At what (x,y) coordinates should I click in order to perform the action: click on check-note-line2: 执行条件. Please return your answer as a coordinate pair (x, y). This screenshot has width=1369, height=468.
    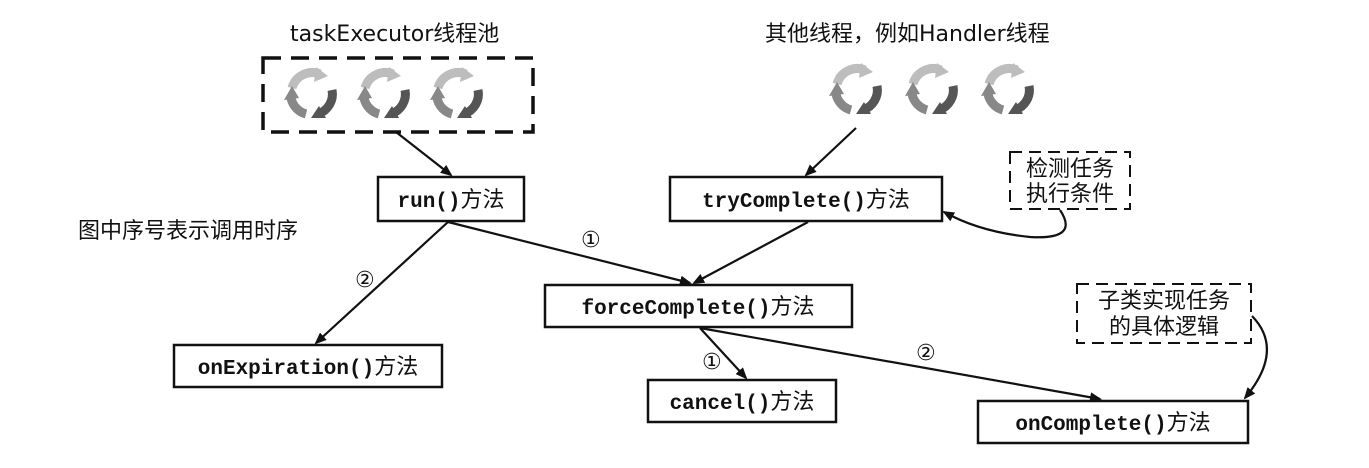
    Looking at the image, I should click on (1070, 194).